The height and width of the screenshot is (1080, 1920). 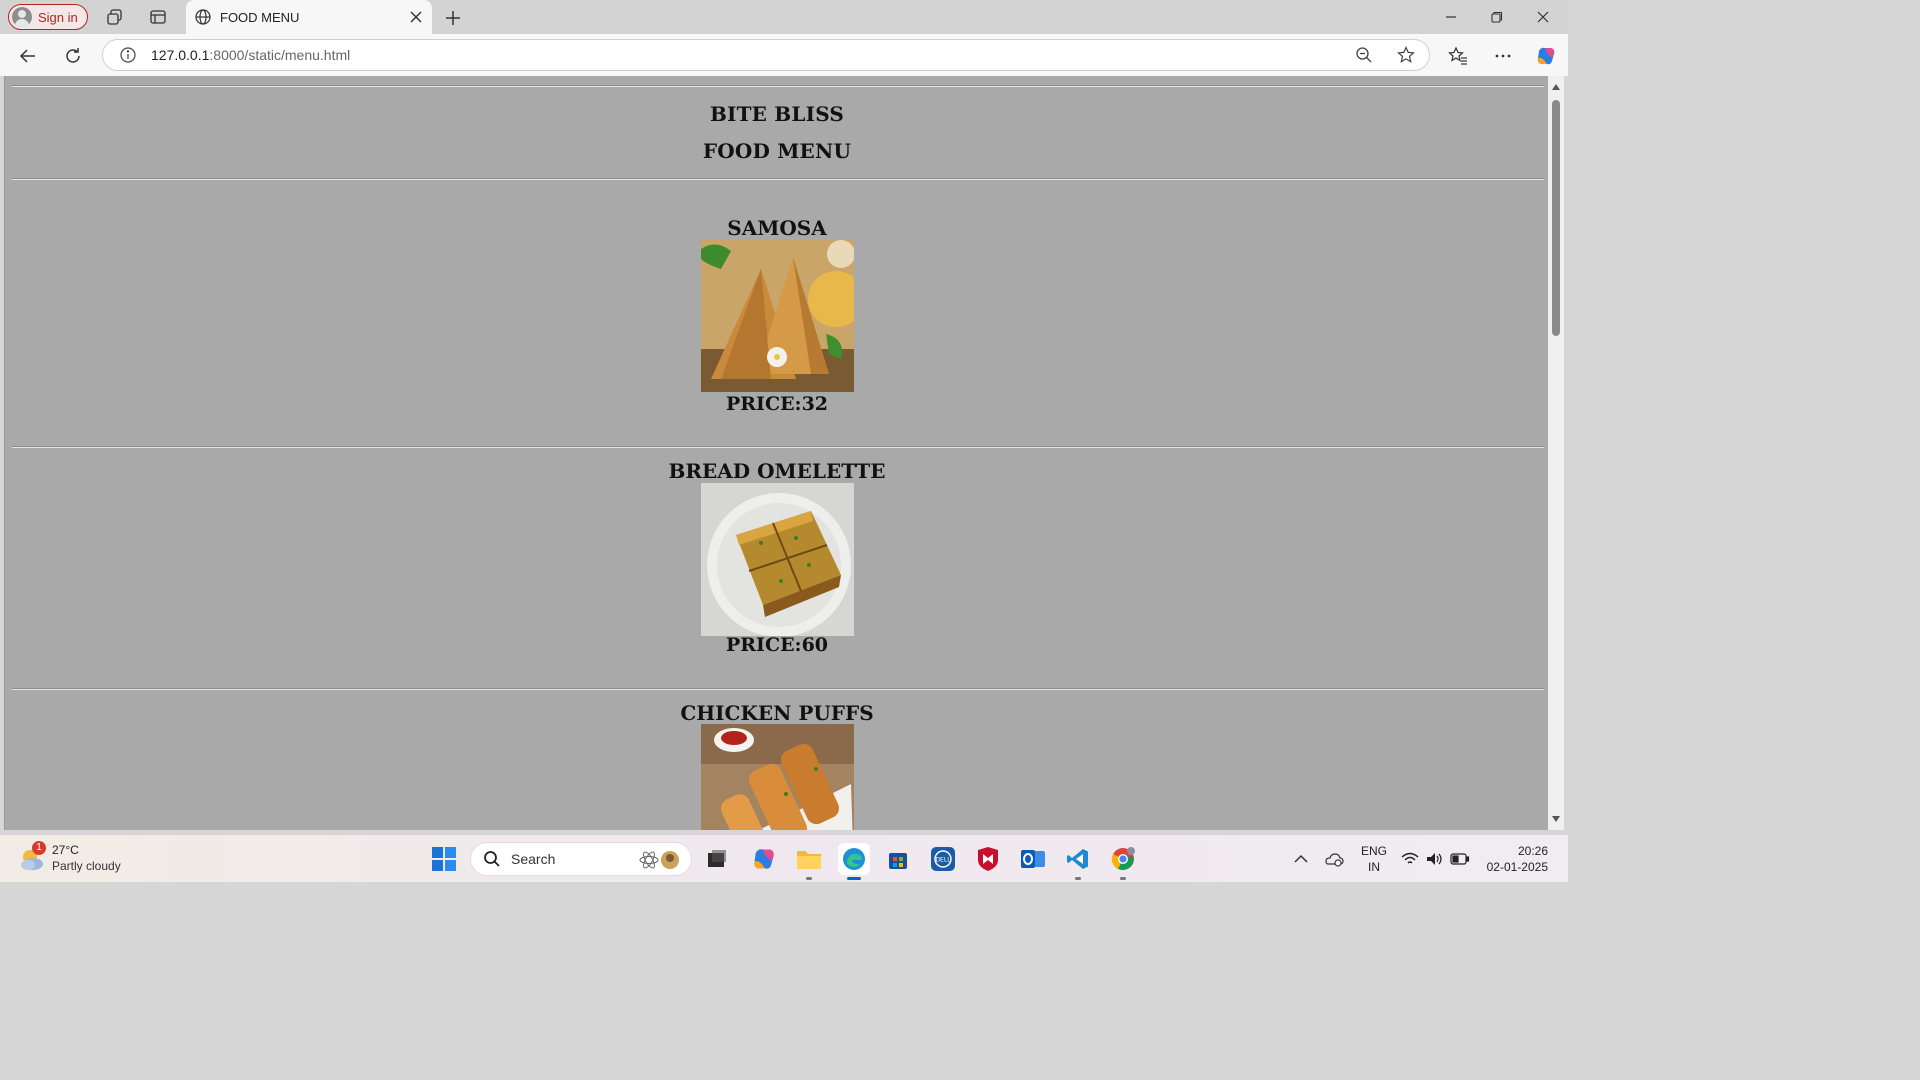 What do you see at coordinates (1546, 56) in the screenshot?
I see `copilot-icon` at bounding box center [1546, 56].